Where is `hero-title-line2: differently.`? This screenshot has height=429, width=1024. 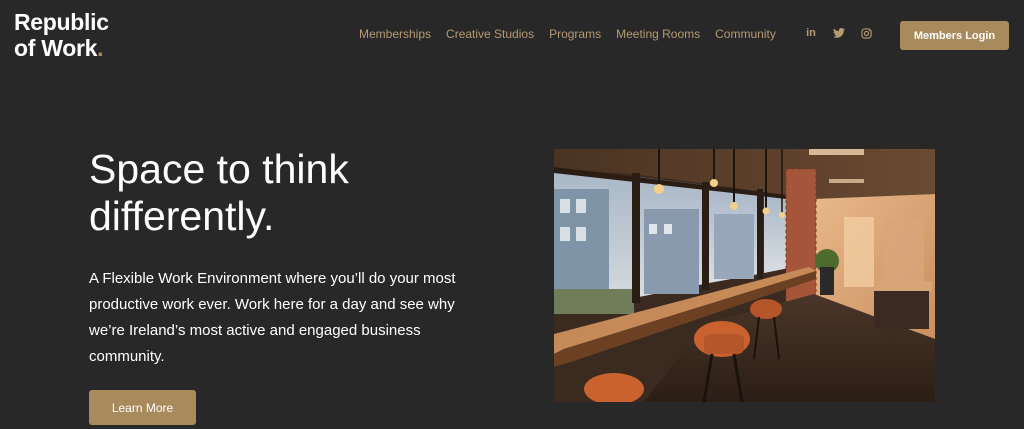
hero-title-line2: differently. is located at coordinates (182, 216).